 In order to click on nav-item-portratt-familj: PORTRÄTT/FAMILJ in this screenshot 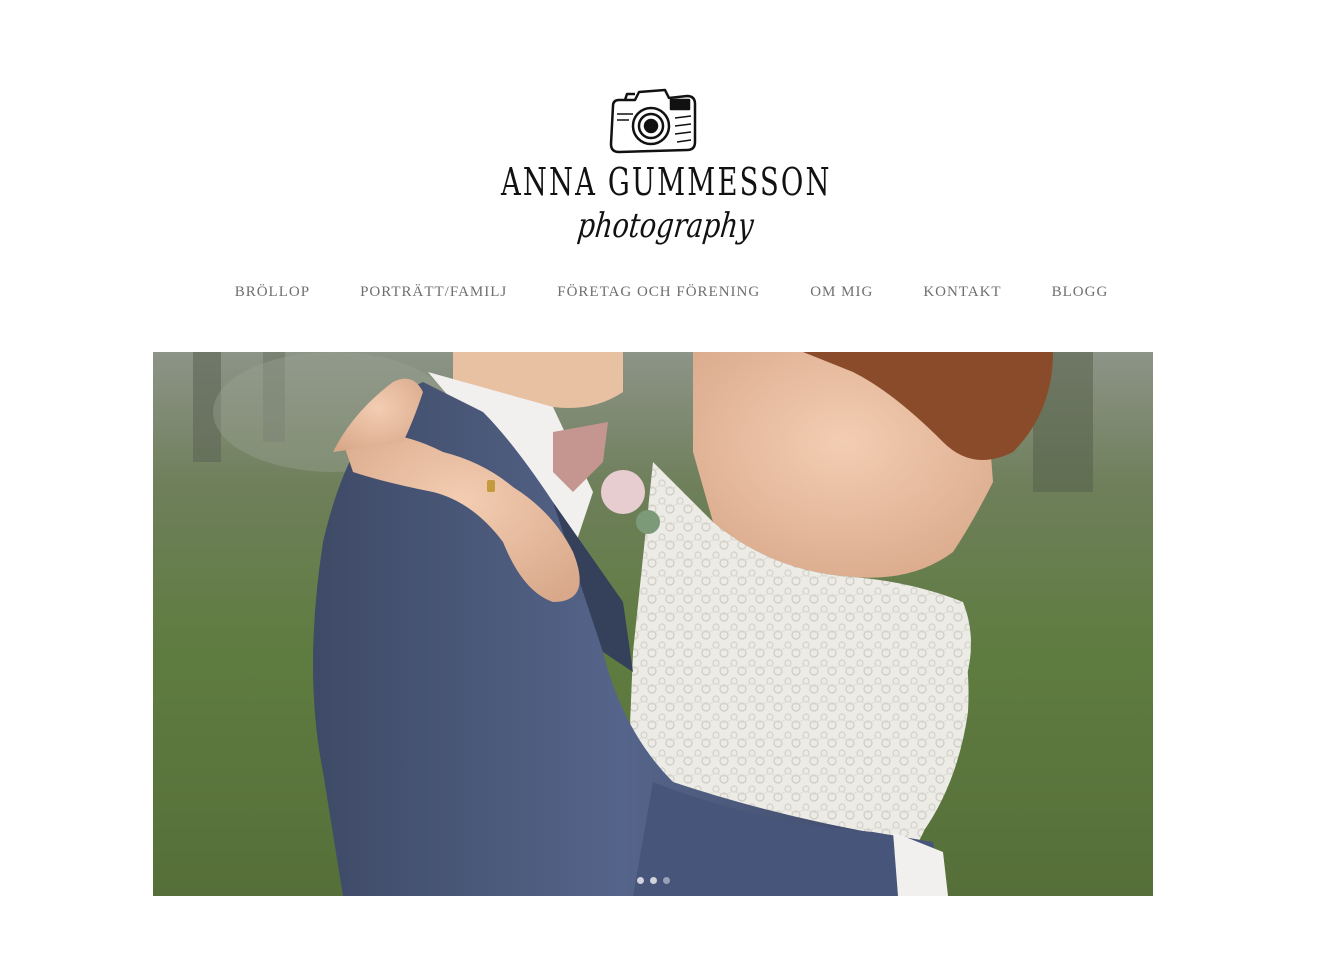, I will do `click(433, 292)`.